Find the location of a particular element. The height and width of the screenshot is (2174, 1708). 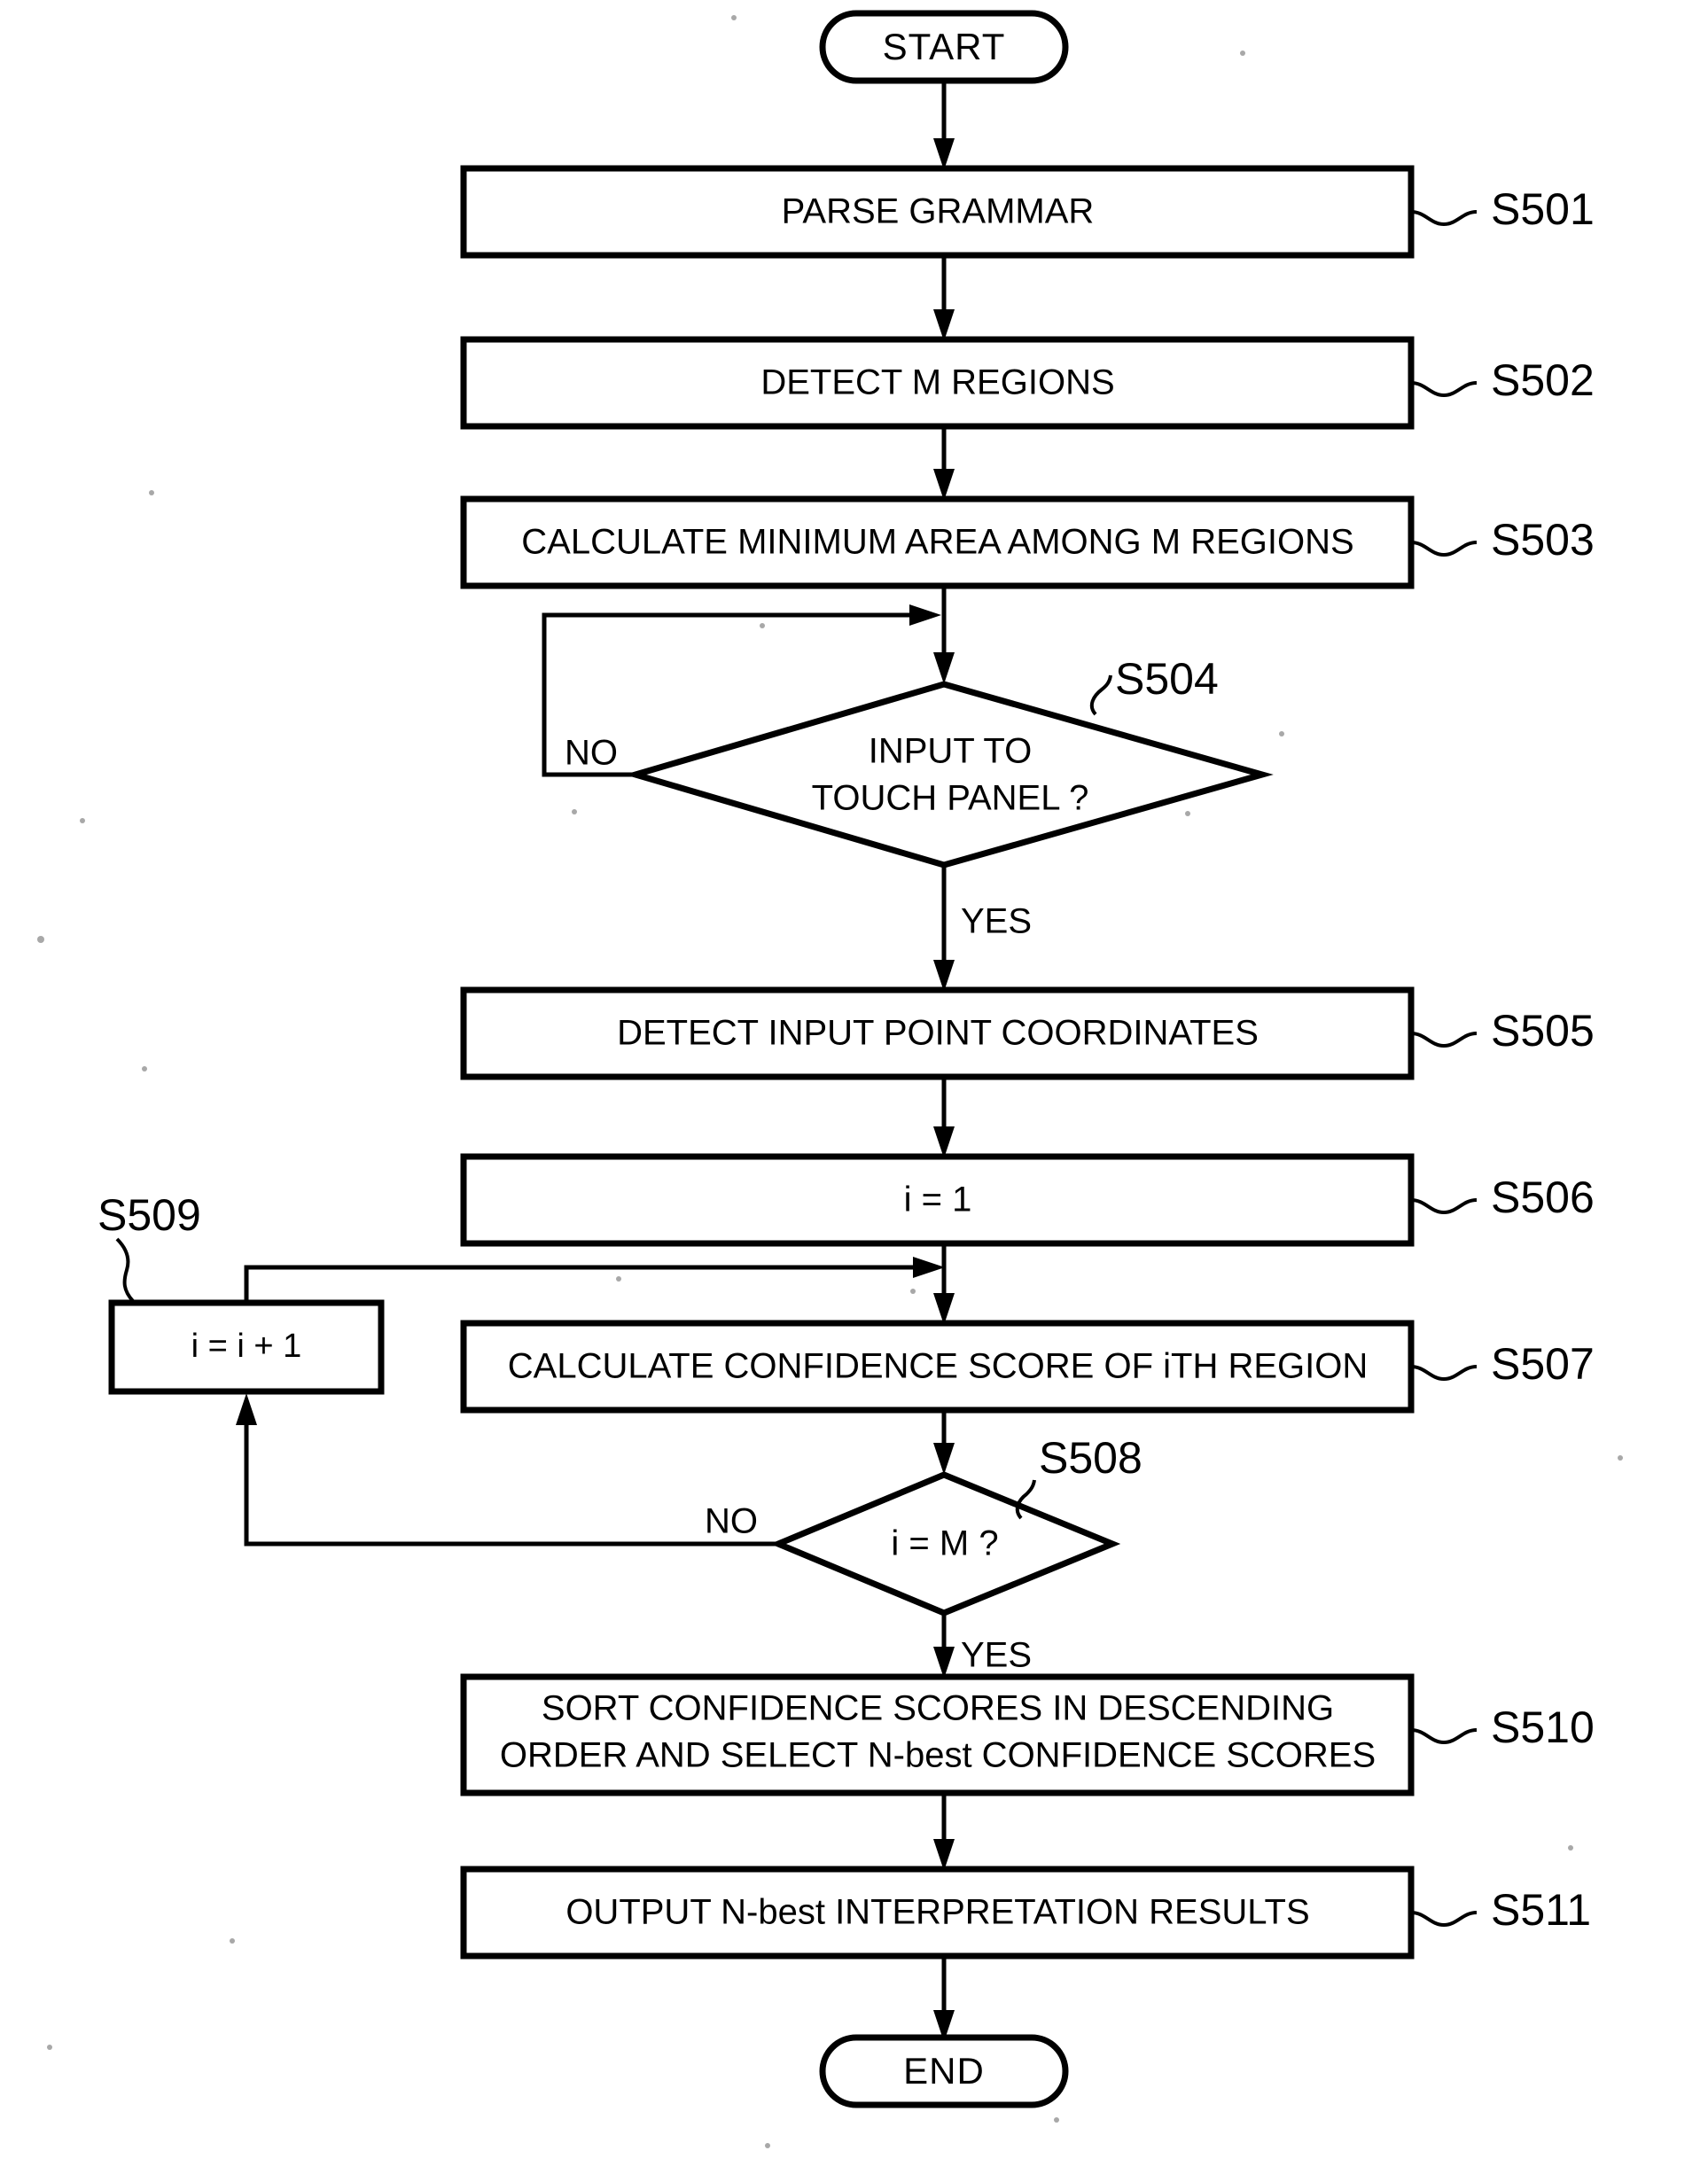

connector-s503-to-s504 is located at coordinates (944, 635).